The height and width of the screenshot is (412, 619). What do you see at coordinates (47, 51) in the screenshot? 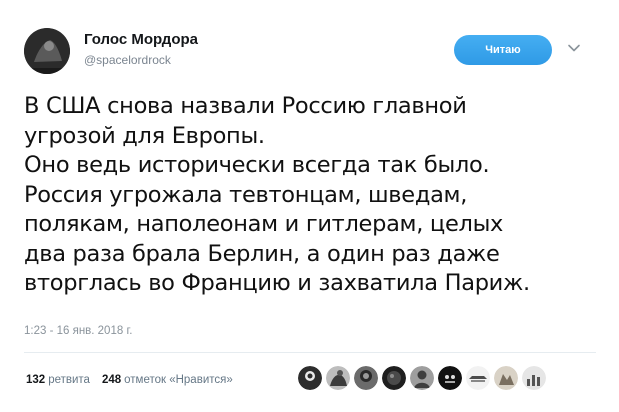
I see `author-avatar` at bounding box center [47, 51].